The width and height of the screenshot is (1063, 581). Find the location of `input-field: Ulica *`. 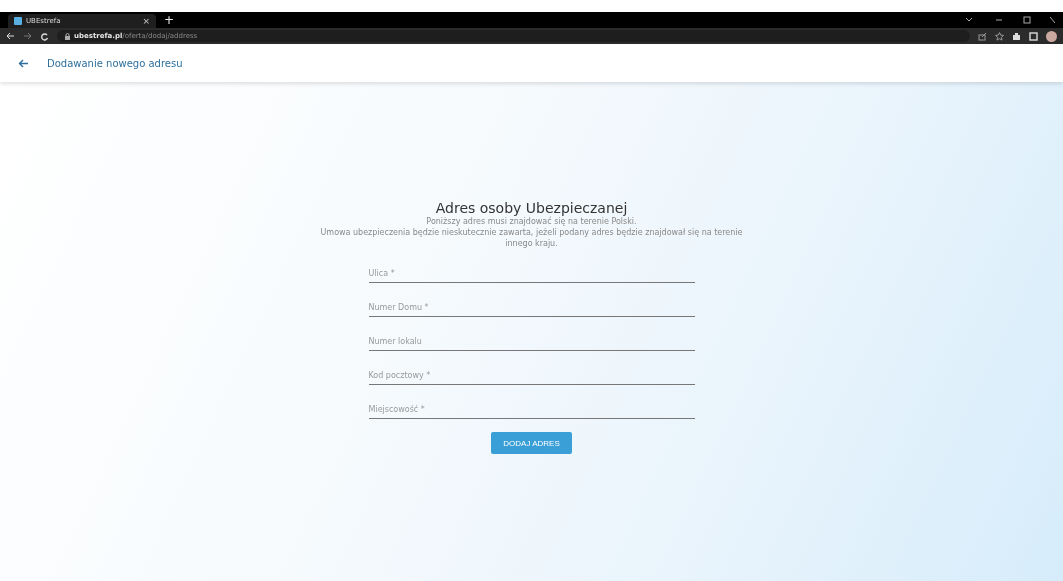

input-field: Ulica * is located at coordinates (531, 274).